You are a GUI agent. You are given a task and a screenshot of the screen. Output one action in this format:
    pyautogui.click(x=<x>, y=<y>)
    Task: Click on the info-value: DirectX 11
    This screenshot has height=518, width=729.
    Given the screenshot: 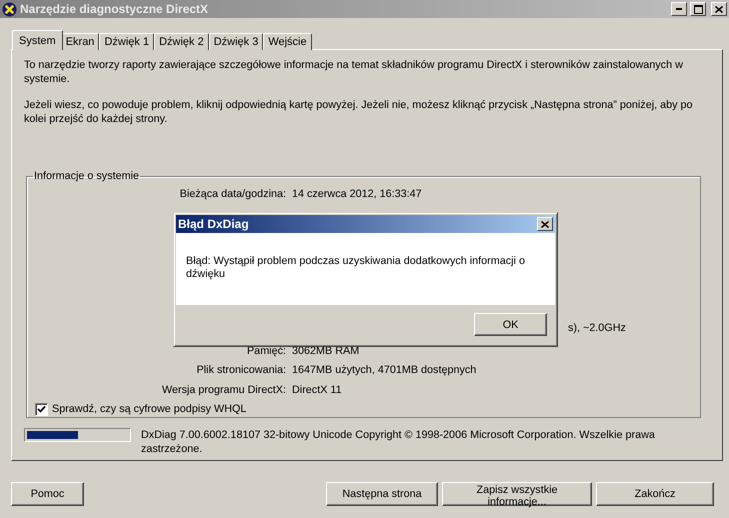 What is the action you would take?
    pyautogui.click(x=317, y=390)
    